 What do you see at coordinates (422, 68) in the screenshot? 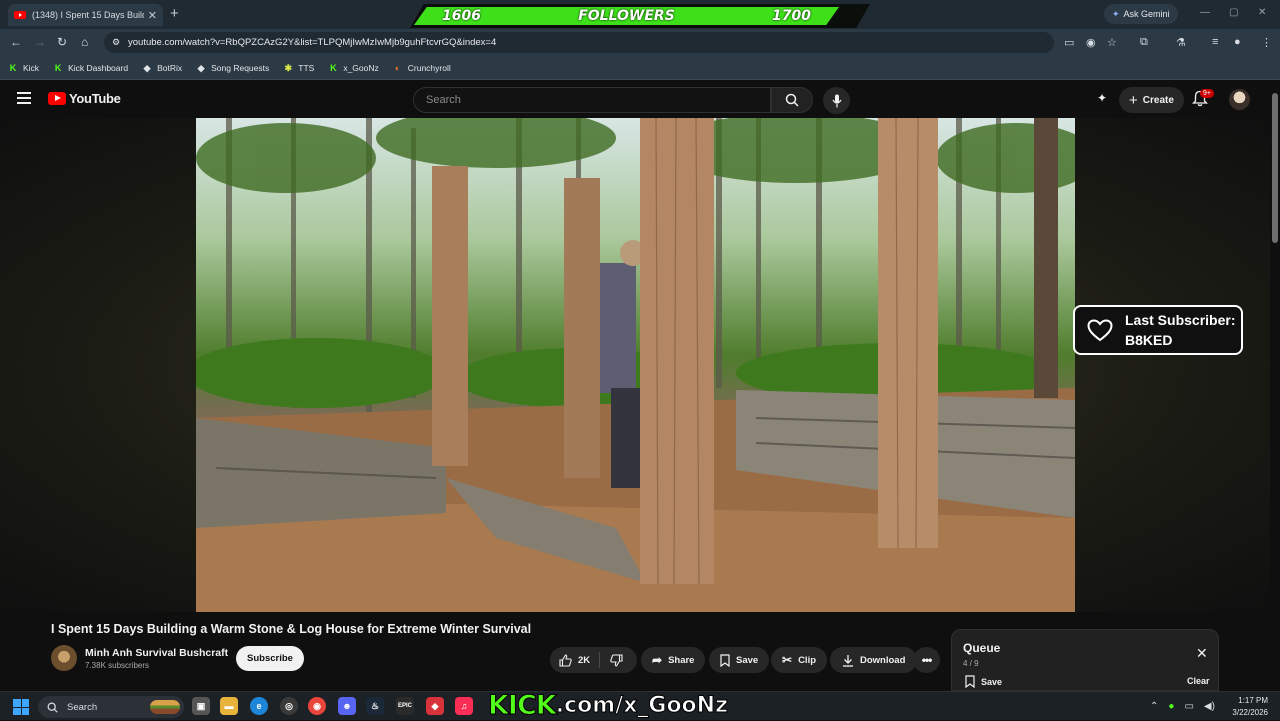
I see `bookmark-crunchyroll: ◐ Crunchyroll` at bounding box center [422, 68].